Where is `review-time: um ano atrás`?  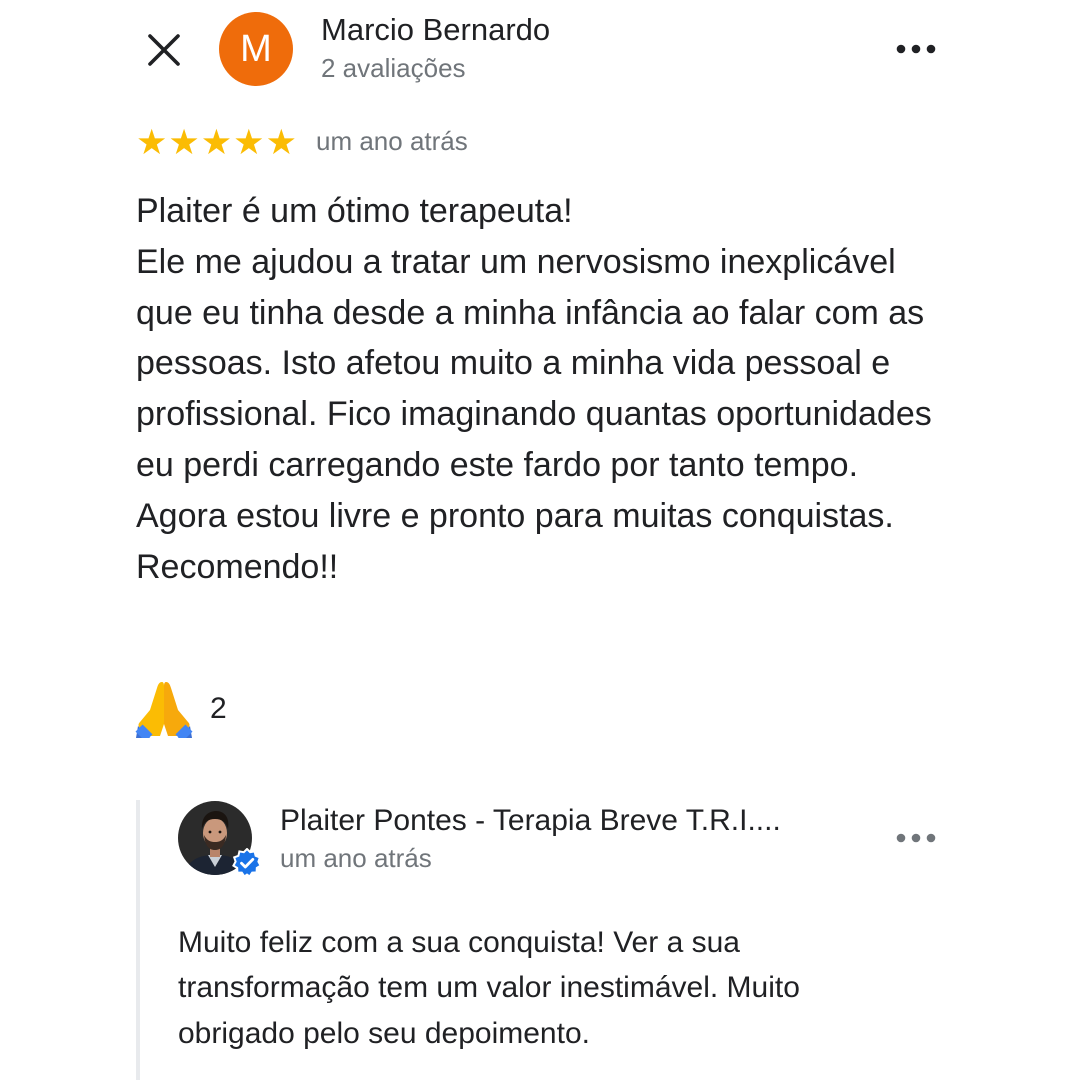
review-time: um ano atrás is located at coordinates (392, 141).